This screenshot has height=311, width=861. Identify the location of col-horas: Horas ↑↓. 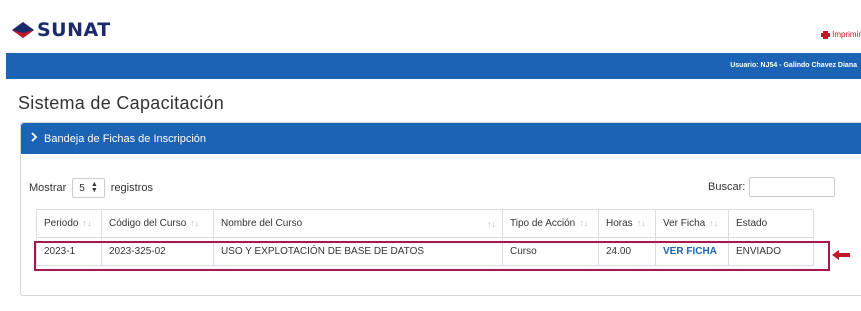
(627, 223).